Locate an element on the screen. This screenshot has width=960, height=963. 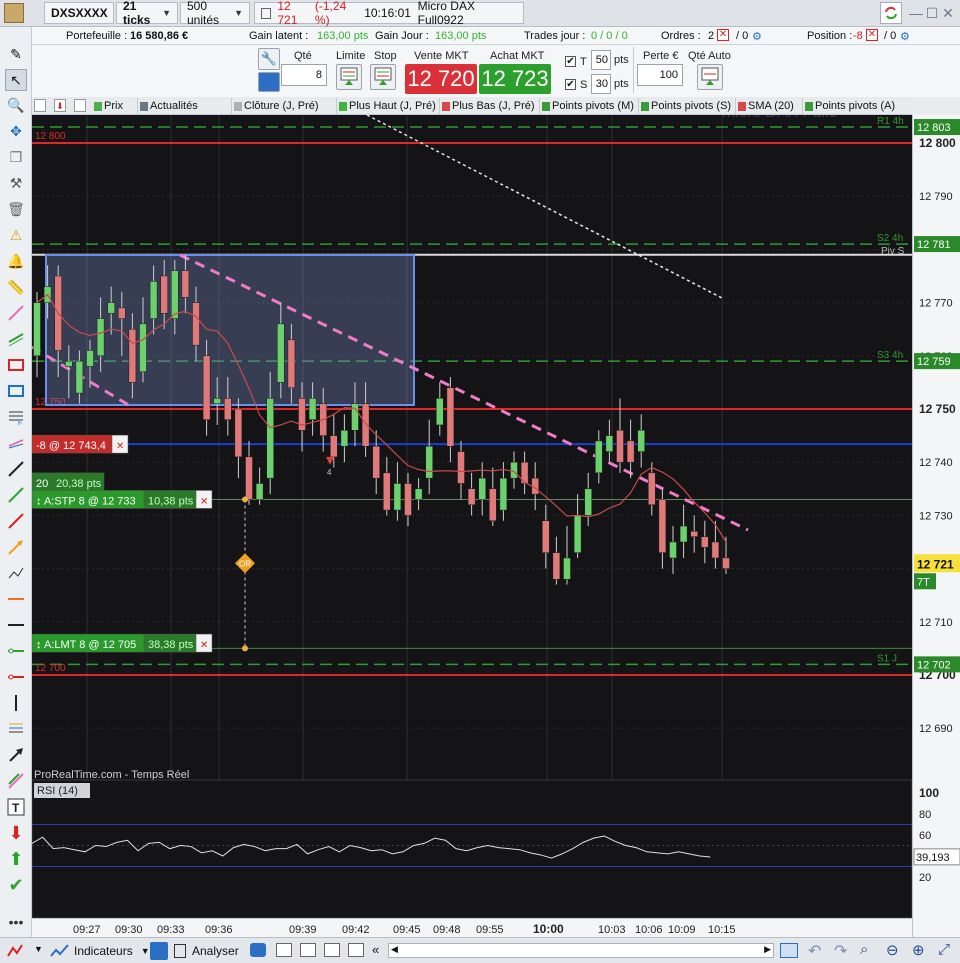
close-icon: ✕ is located at coordinates (948, 13).